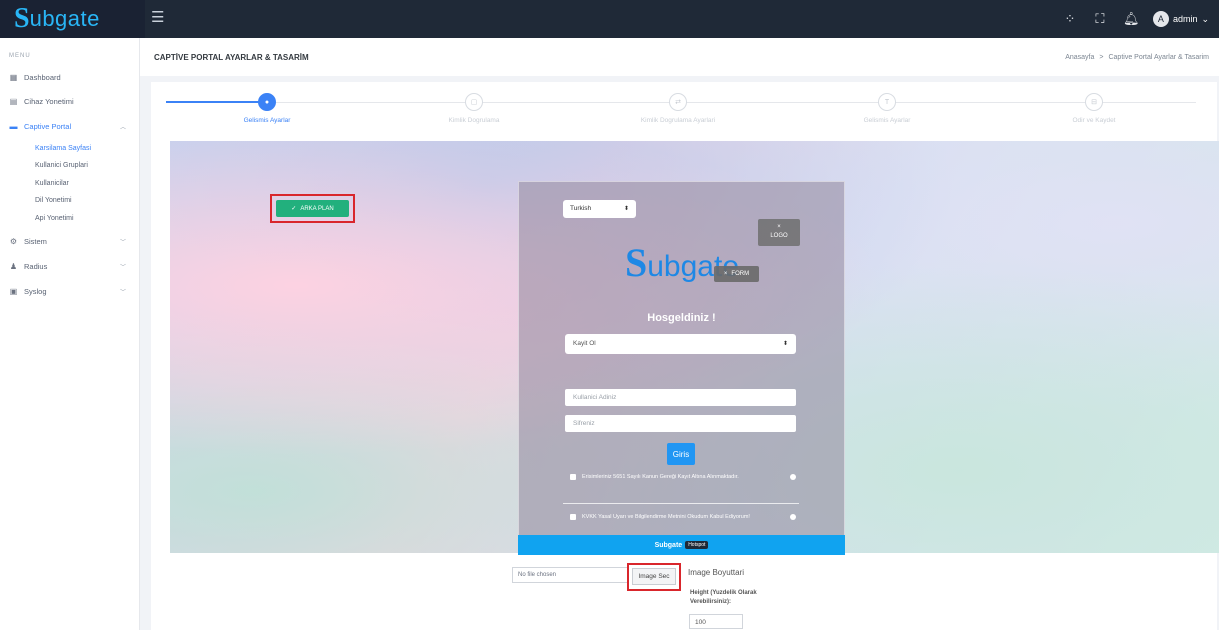 The width and height of the screenshot is (1219, 630). What do you see at coordinates (1094, 102) in the screenshot?
I see `wizard-step-5: ⊟` at bounding box center [1094, 102].